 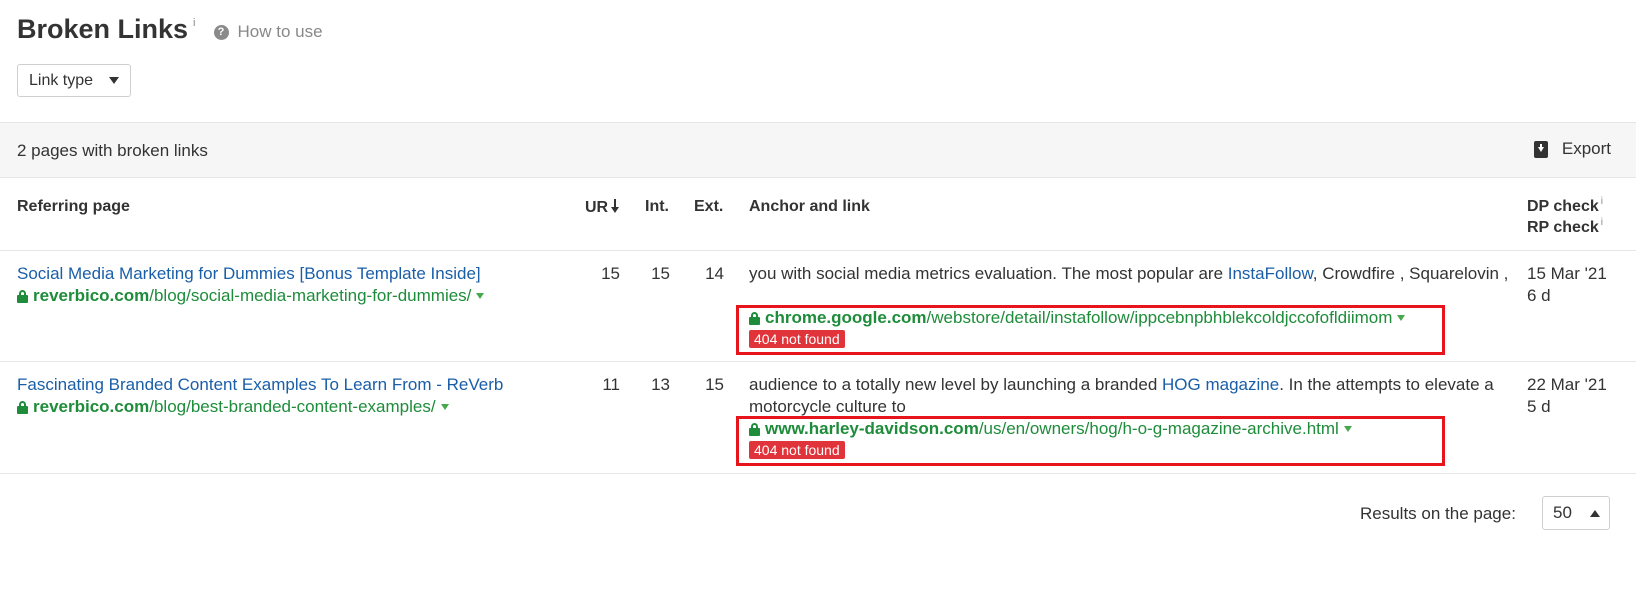 What do you see at coordinates (809, 206) in the screenshot?
I see `column-header-anchor-and-link: Anchor and link` at bounding box center [809, 206].